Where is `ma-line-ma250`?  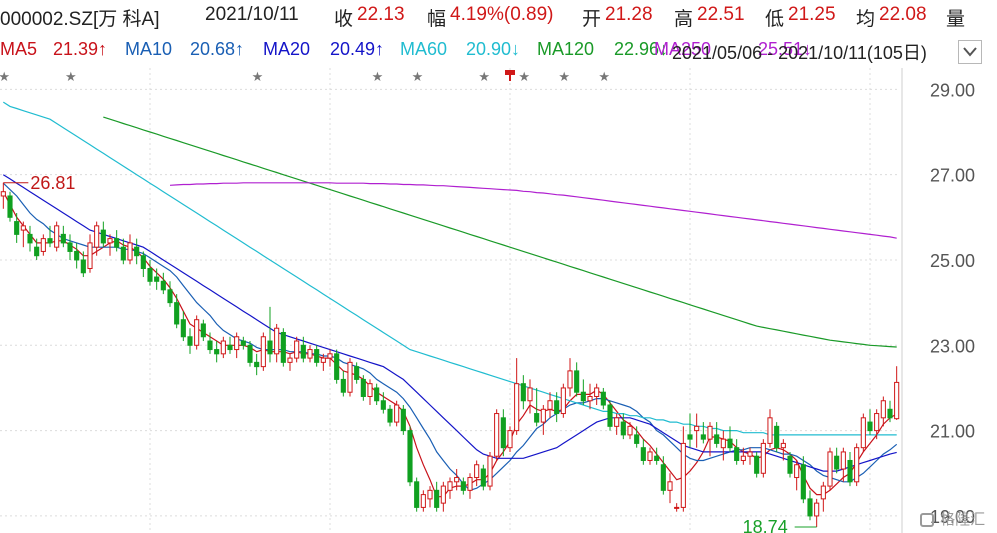 ma-line-ma250 is located at coordinates (533, 210).